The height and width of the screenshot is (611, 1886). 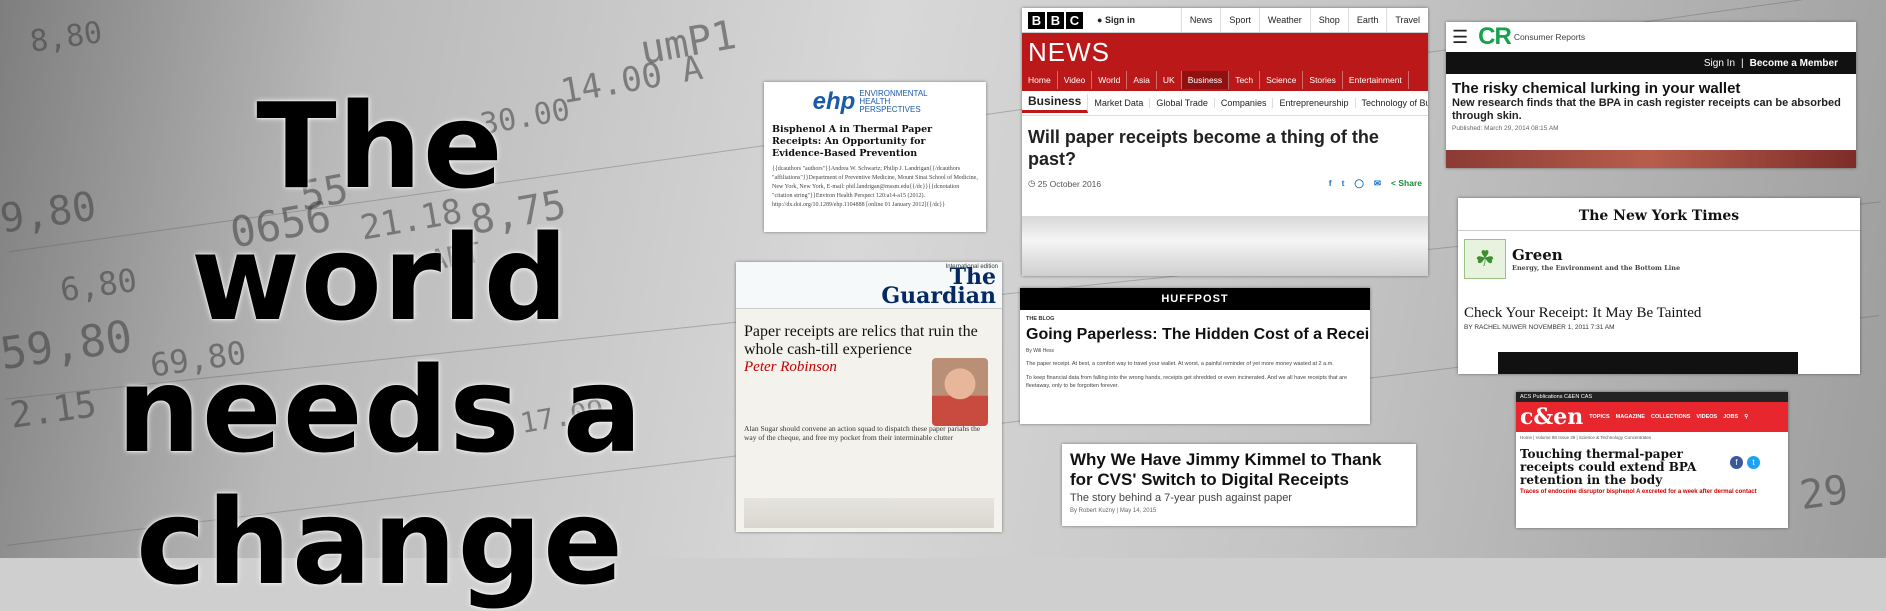 What do you see at coordinates (1239, 20) in the screenshot?
I see `bbc-top-nav-item: Sport` at bounding box center [1239, 20].